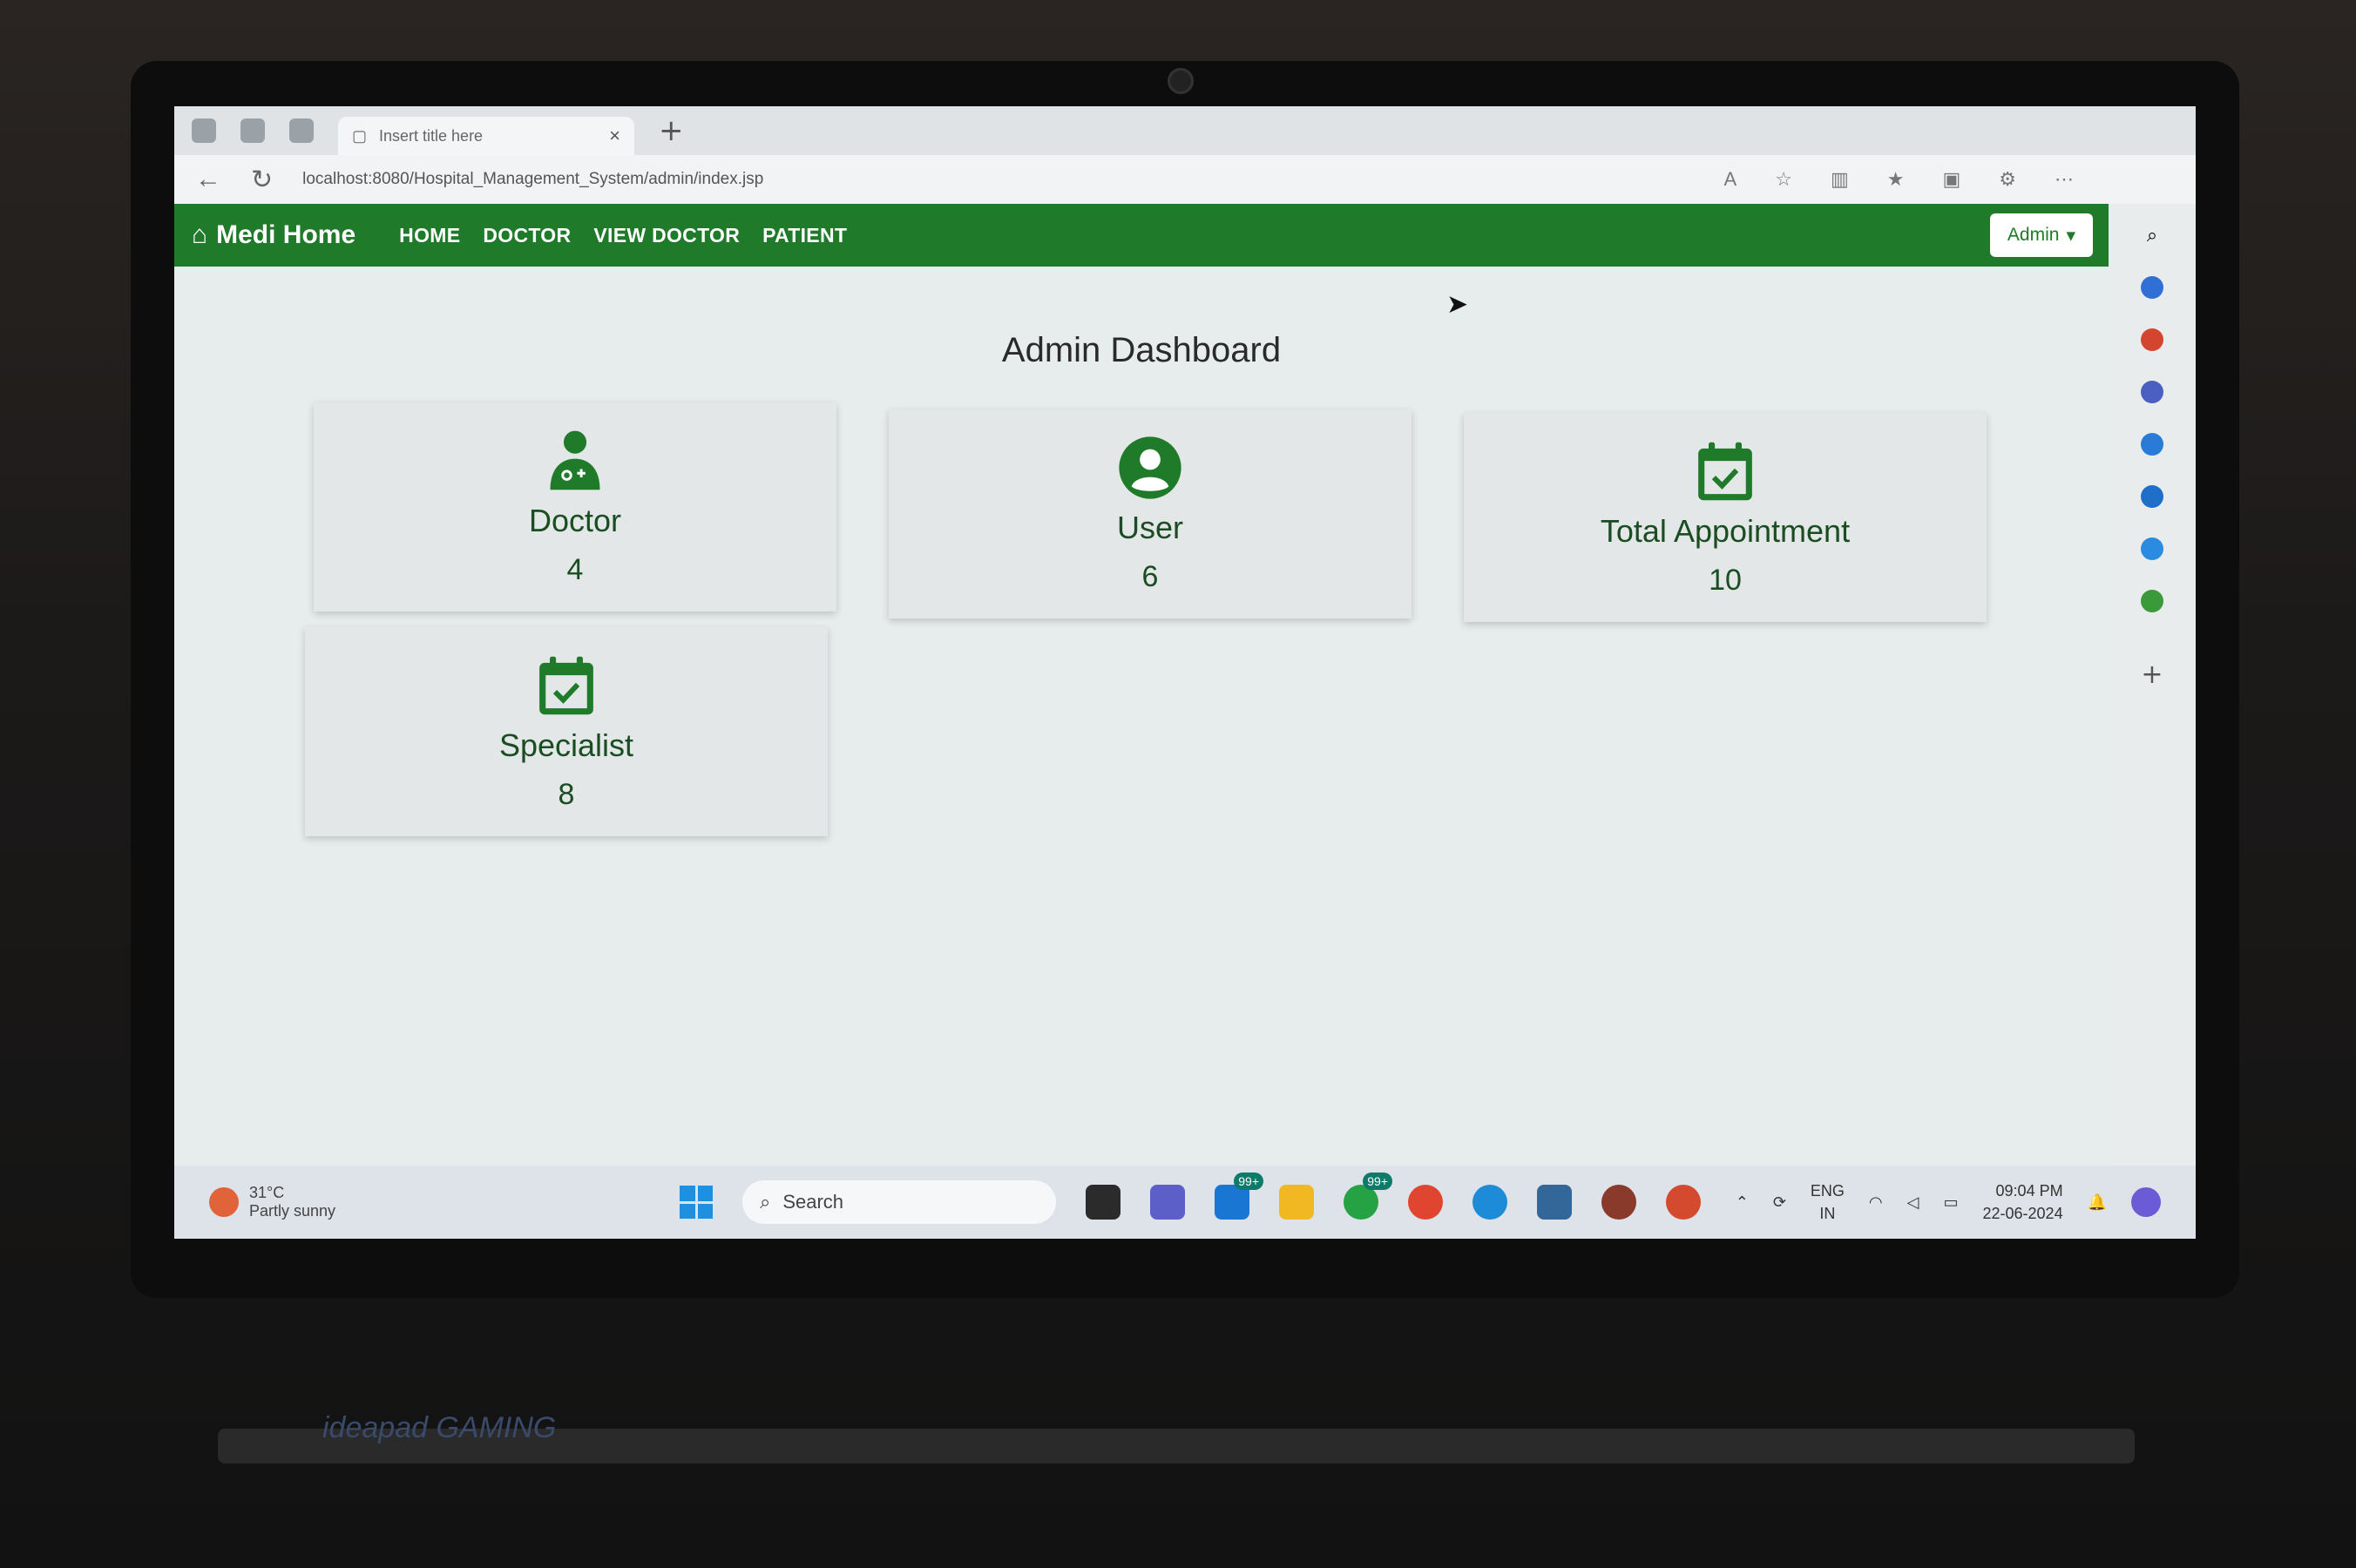 Image resolution: width=2356 pixels, height=1568 pixels. What do you see at coordinates (292, 1211) in the screenshot?
I see `weather-desc: Partly sunny` at bounding box center [292, 1211].